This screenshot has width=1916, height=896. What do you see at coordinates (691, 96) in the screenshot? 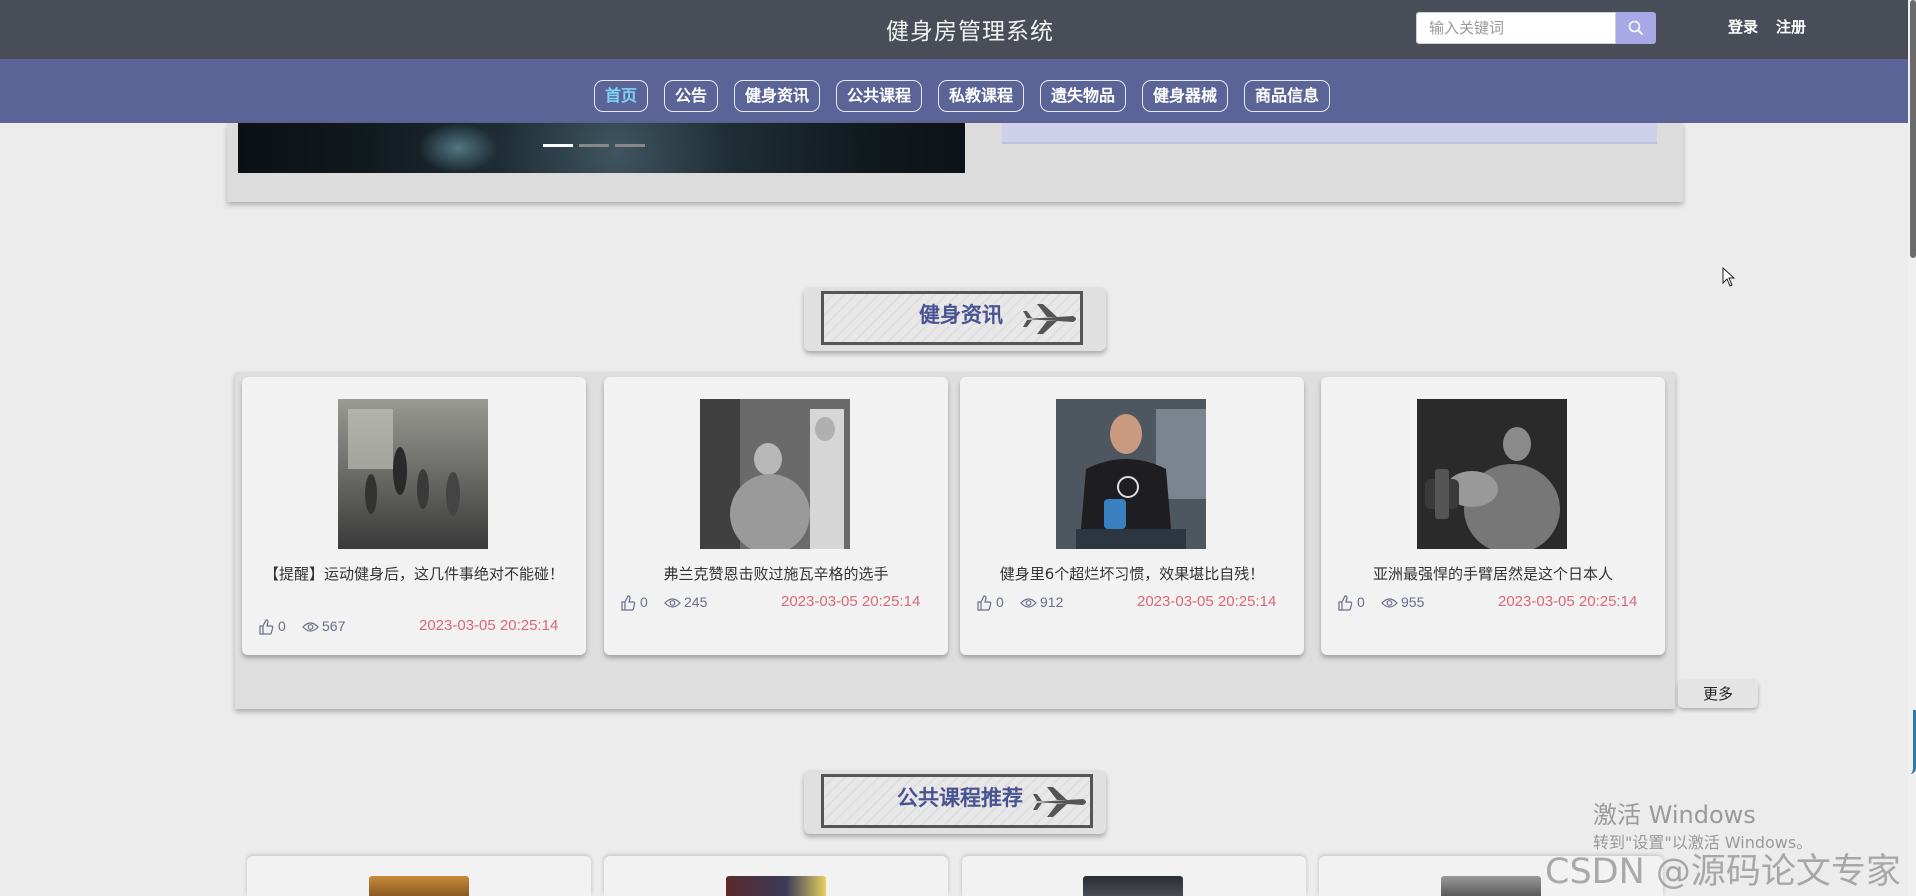
I see `nav-item-notices: 公告` at bounding box center [691, 96].